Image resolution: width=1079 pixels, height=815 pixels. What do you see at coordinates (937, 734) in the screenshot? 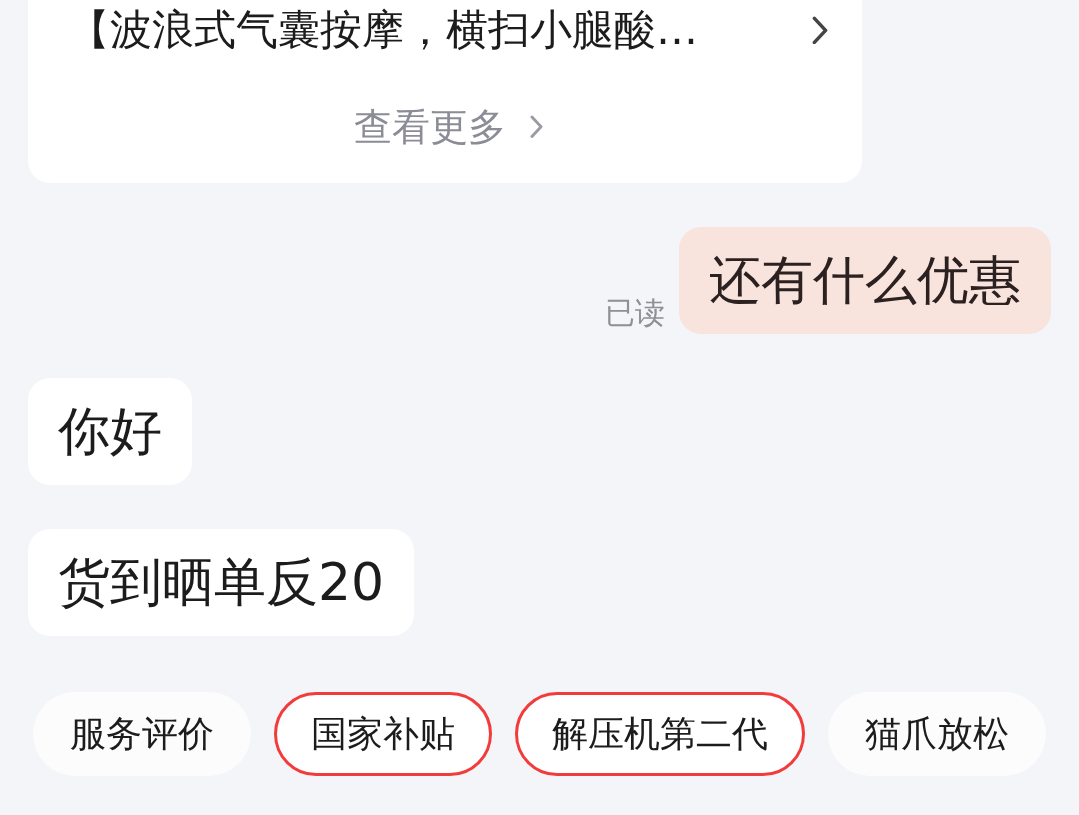
I see `quick-reply-button: 猫爪放松` at bounding box center [937, 734].